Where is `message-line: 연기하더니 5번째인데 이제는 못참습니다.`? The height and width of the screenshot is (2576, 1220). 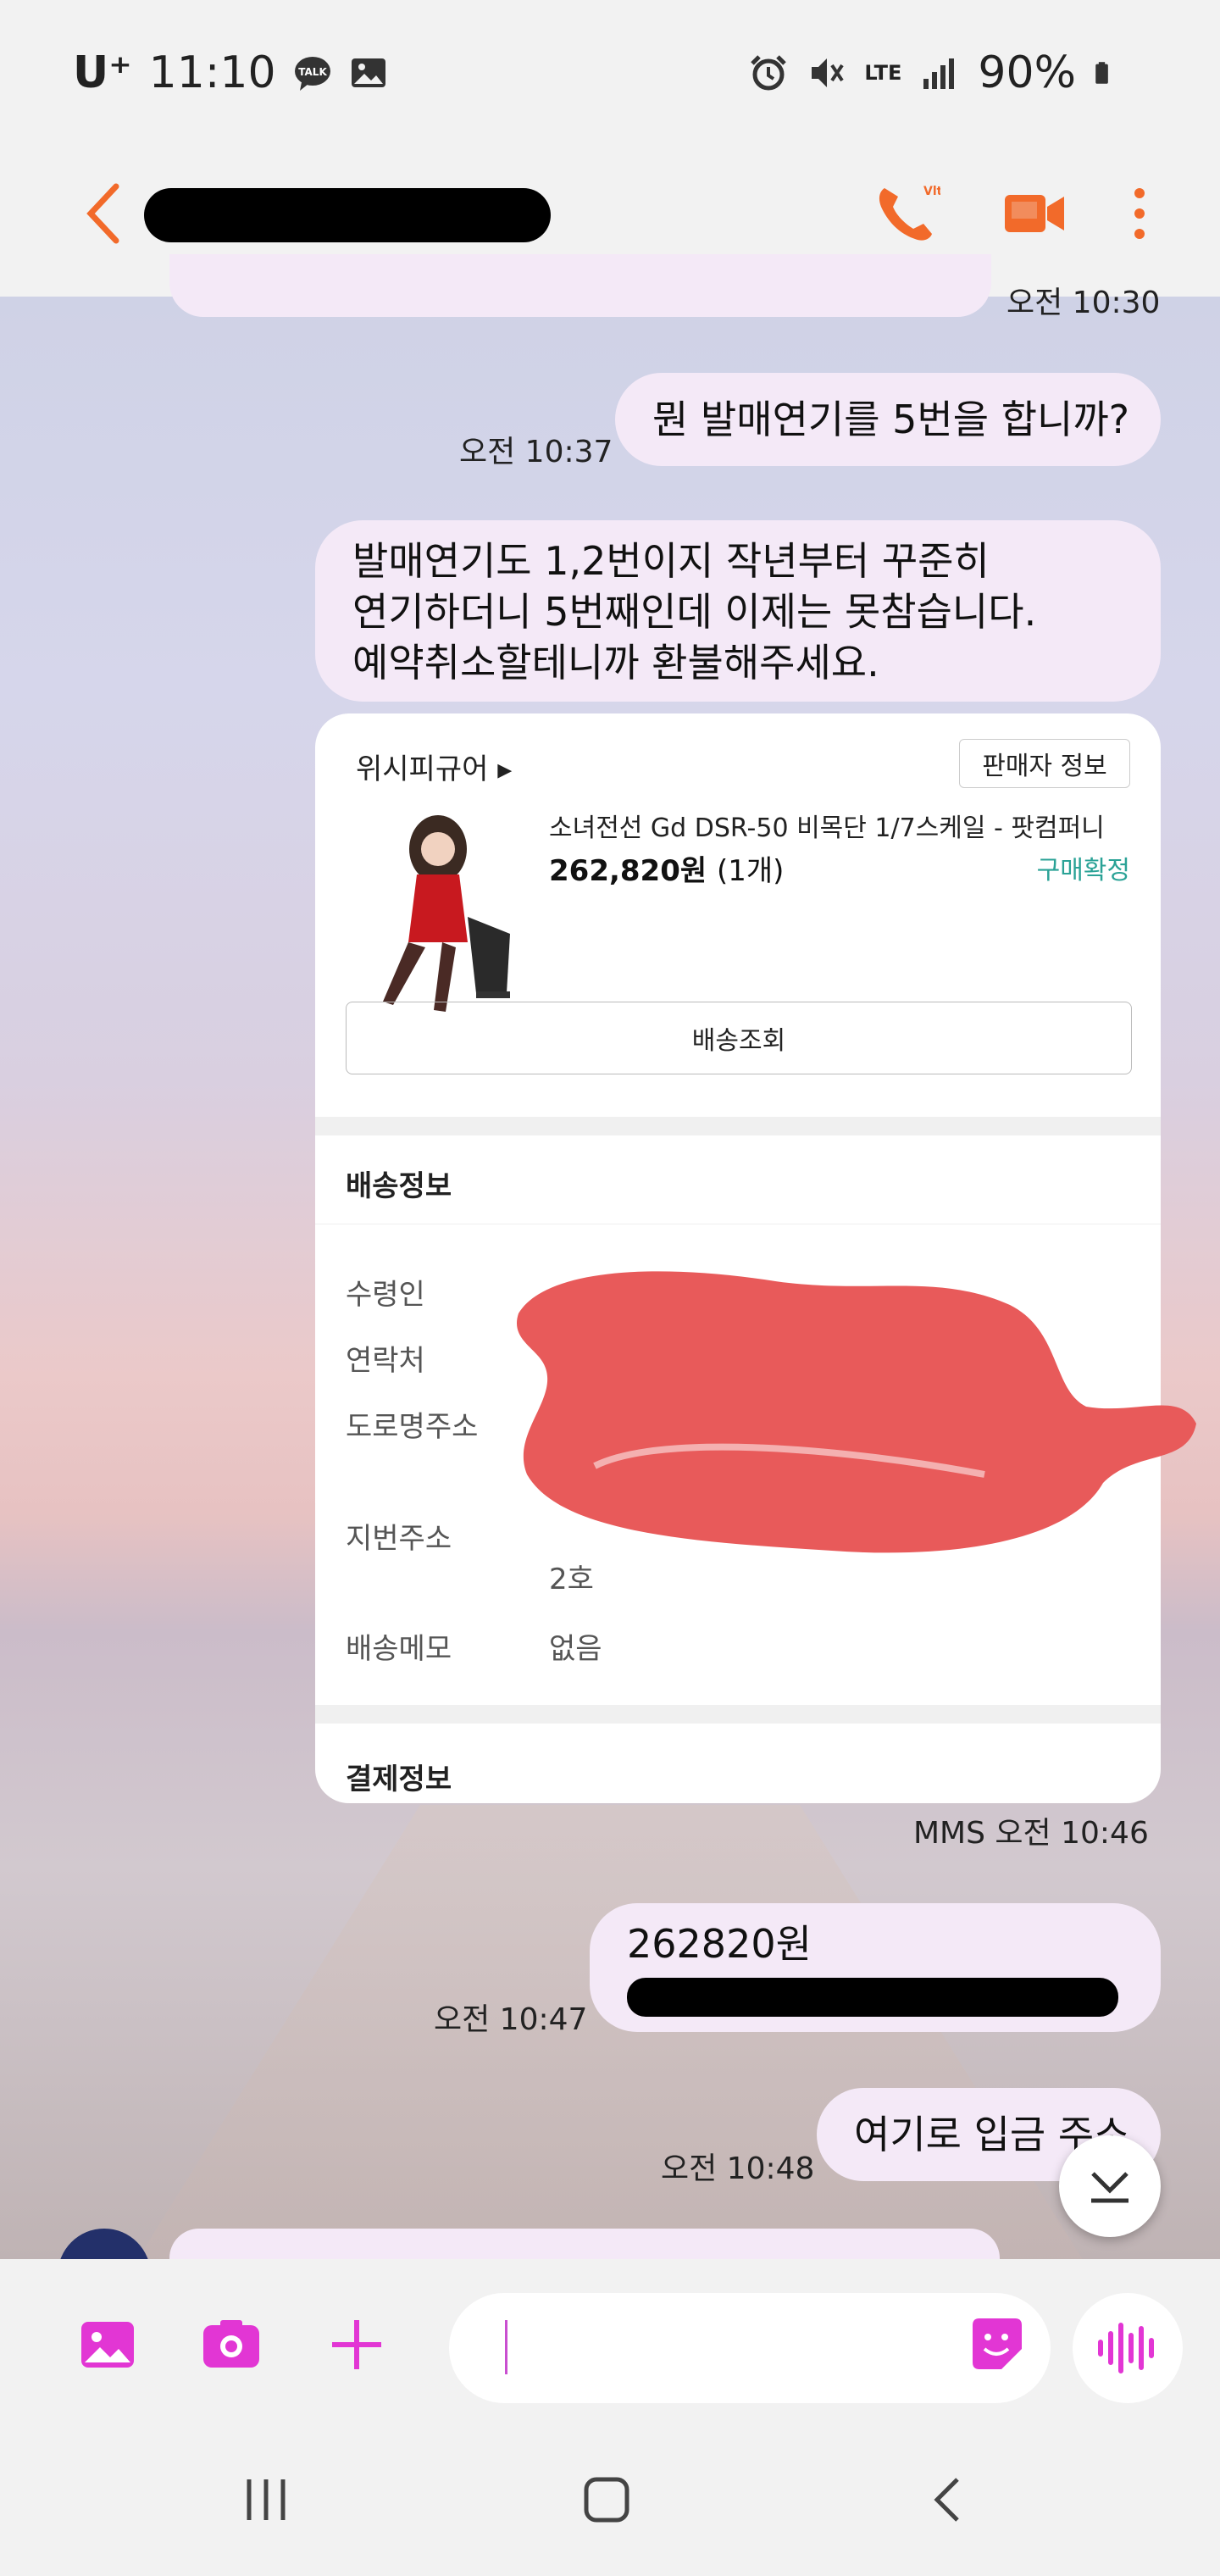
message-line: 연기하더니 5번째인데 이제는 못참습니다. is located at coordinates (694, 612).